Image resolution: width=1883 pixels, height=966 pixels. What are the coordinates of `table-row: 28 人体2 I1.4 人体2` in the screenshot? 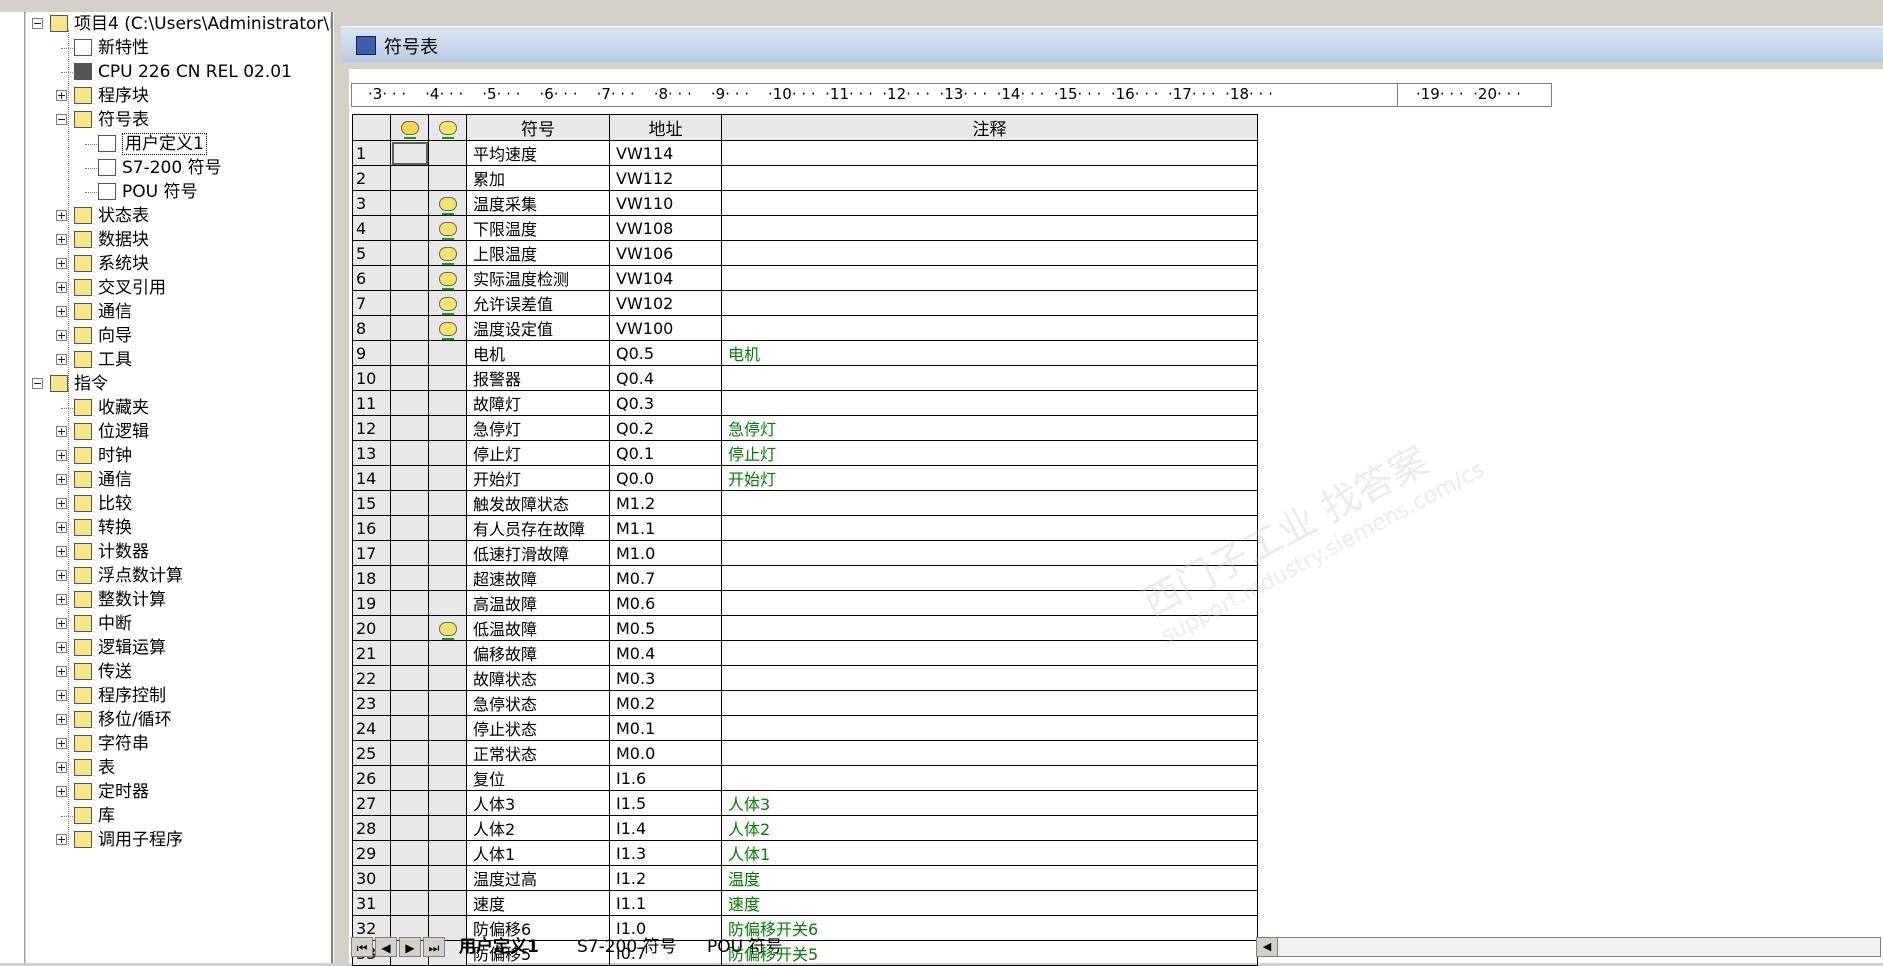 It's located at (805, 828).